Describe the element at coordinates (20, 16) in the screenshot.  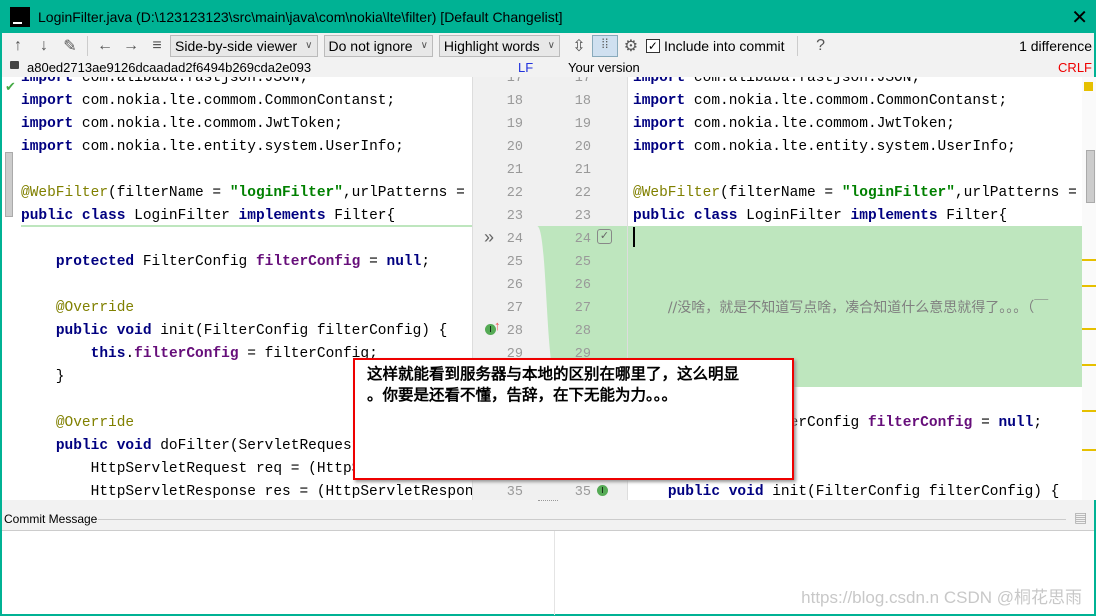
I see `intellij-logo` at that location.